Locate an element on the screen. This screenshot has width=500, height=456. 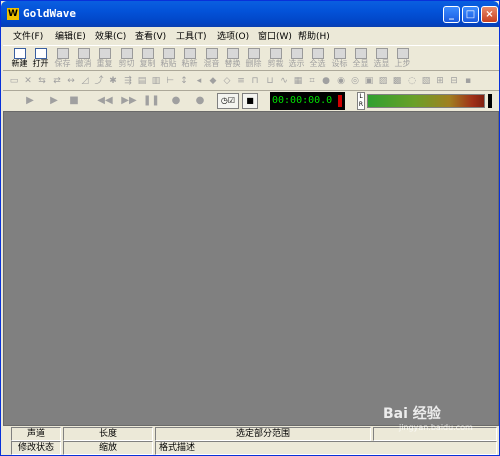
effect-tool-icon: ▭ is located at coordinates (14, 81).